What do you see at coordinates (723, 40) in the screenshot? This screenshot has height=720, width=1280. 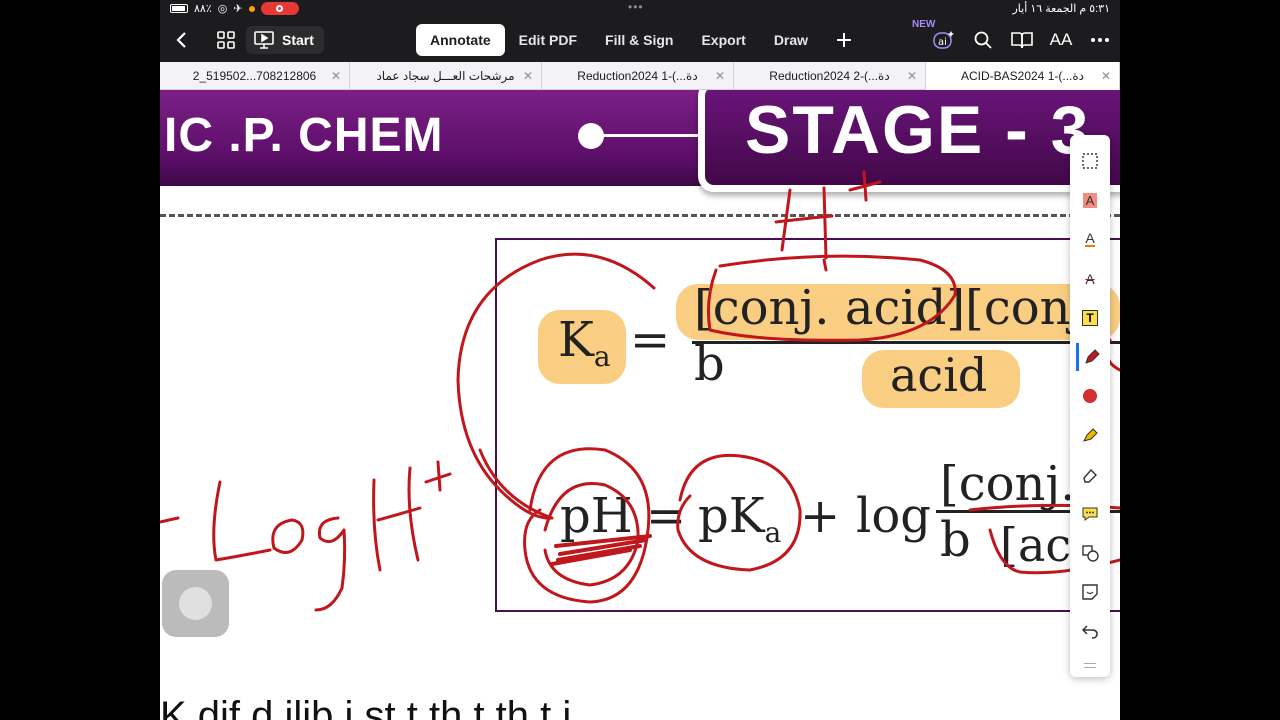 I see `mode-tab-export: Export` at bounding box center [723, 40].